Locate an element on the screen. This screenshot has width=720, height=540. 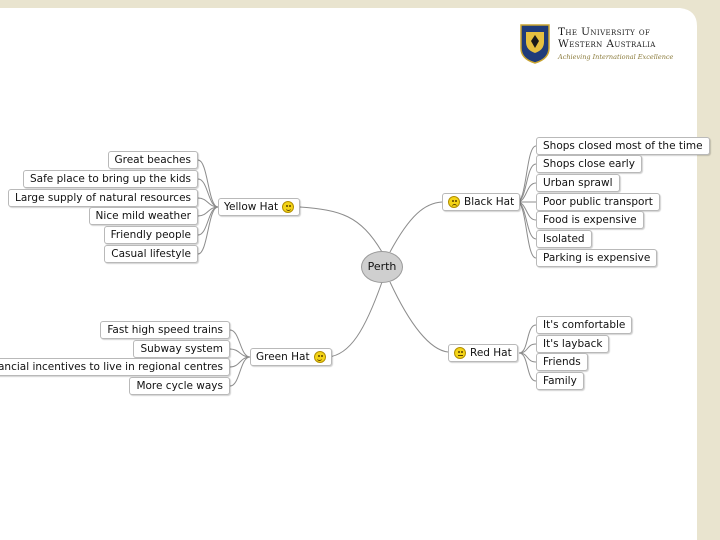
yellow-item: Safe place to bring up the kids is located at coordinates (110, 179).